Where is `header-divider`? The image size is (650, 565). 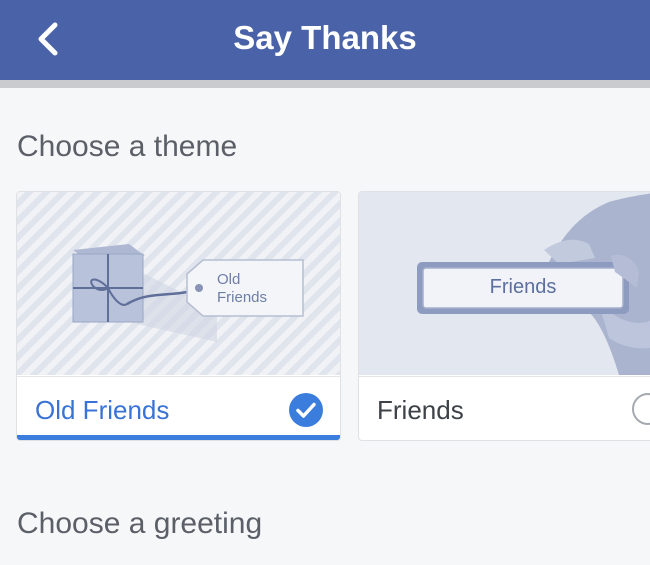
header-divider is located at coordinates (325, 84).